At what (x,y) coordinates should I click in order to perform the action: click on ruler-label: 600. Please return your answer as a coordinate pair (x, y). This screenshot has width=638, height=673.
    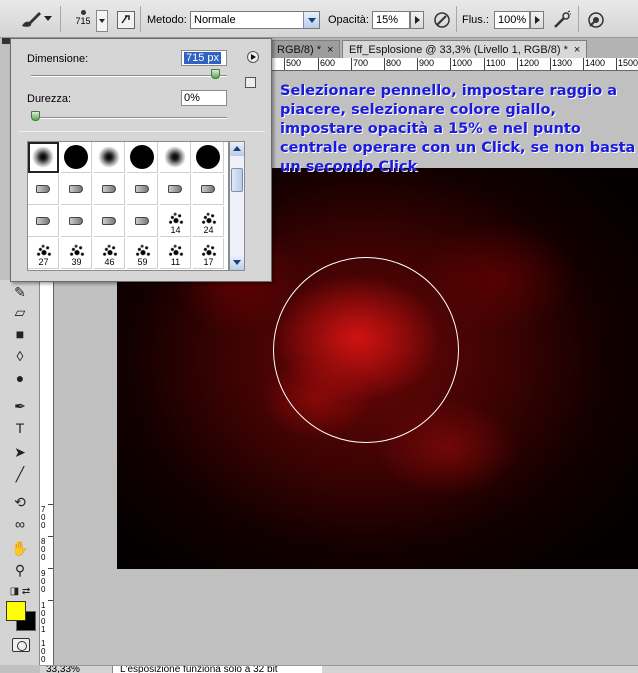
    Looking at the image, I should click on (328, 63).